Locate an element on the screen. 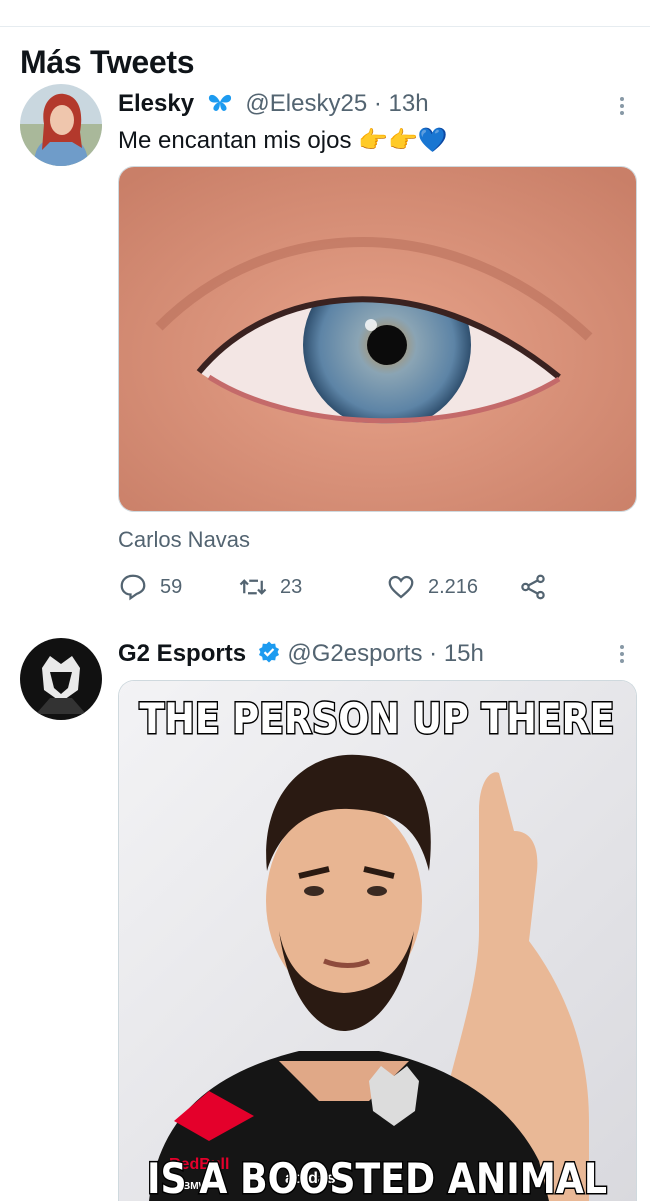 The height and width of the screenshot is (1201, 650). reply-icon is located at coordinates (133, 587).